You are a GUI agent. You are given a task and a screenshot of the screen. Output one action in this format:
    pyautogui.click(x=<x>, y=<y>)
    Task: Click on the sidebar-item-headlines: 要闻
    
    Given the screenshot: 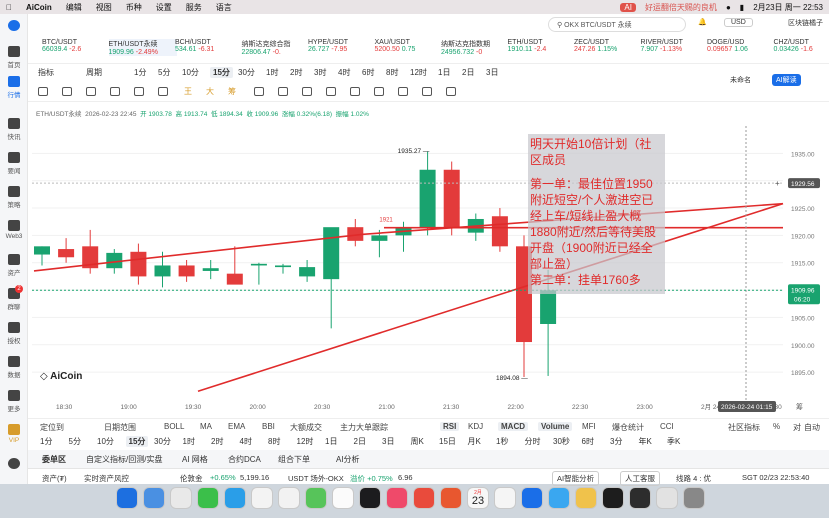 What is the action you would take?
    pyautogui.click(x=14, y=163)
    